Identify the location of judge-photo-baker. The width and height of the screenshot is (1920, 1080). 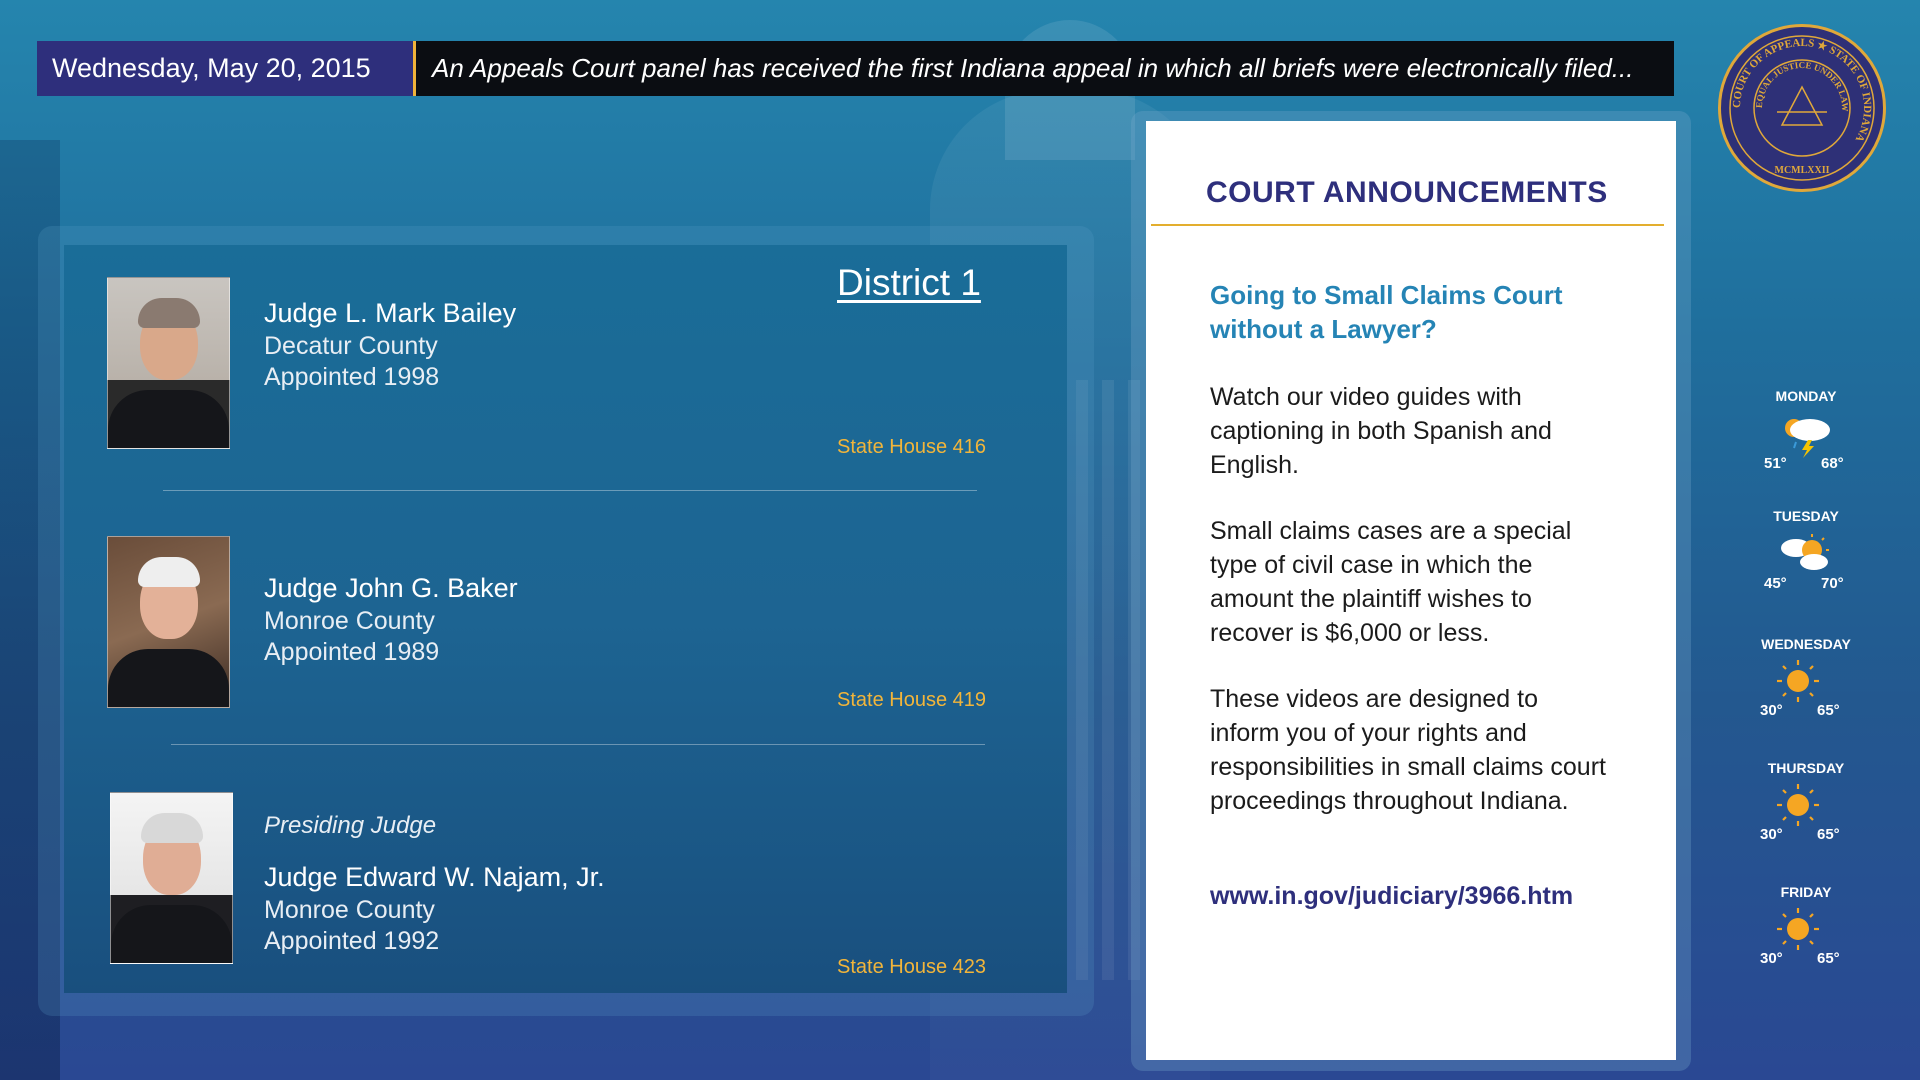
(168, 622).